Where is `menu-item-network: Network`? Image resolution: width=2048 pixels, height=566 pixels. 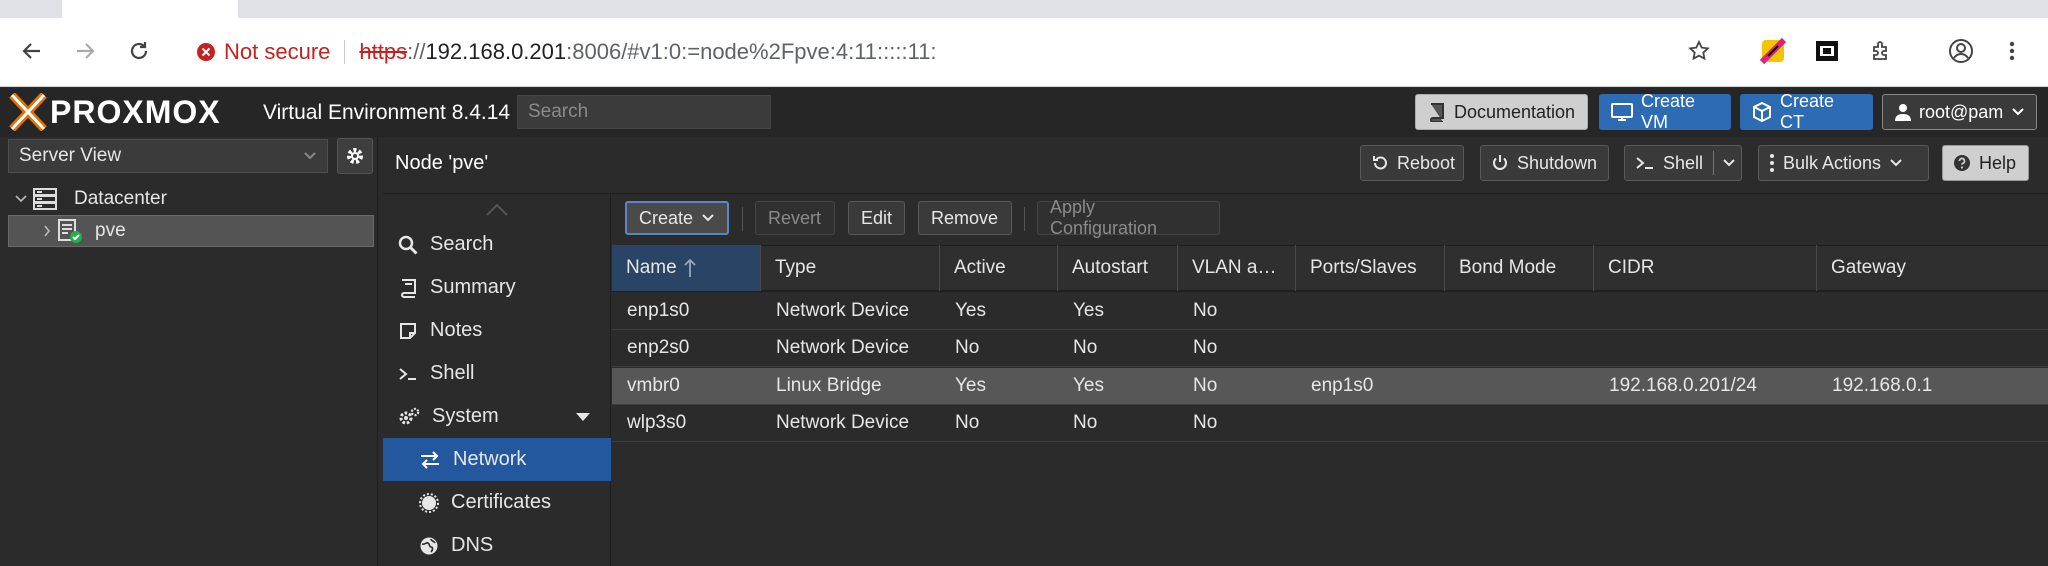
menu-item-network: Network is located at coordinates (497, 459).